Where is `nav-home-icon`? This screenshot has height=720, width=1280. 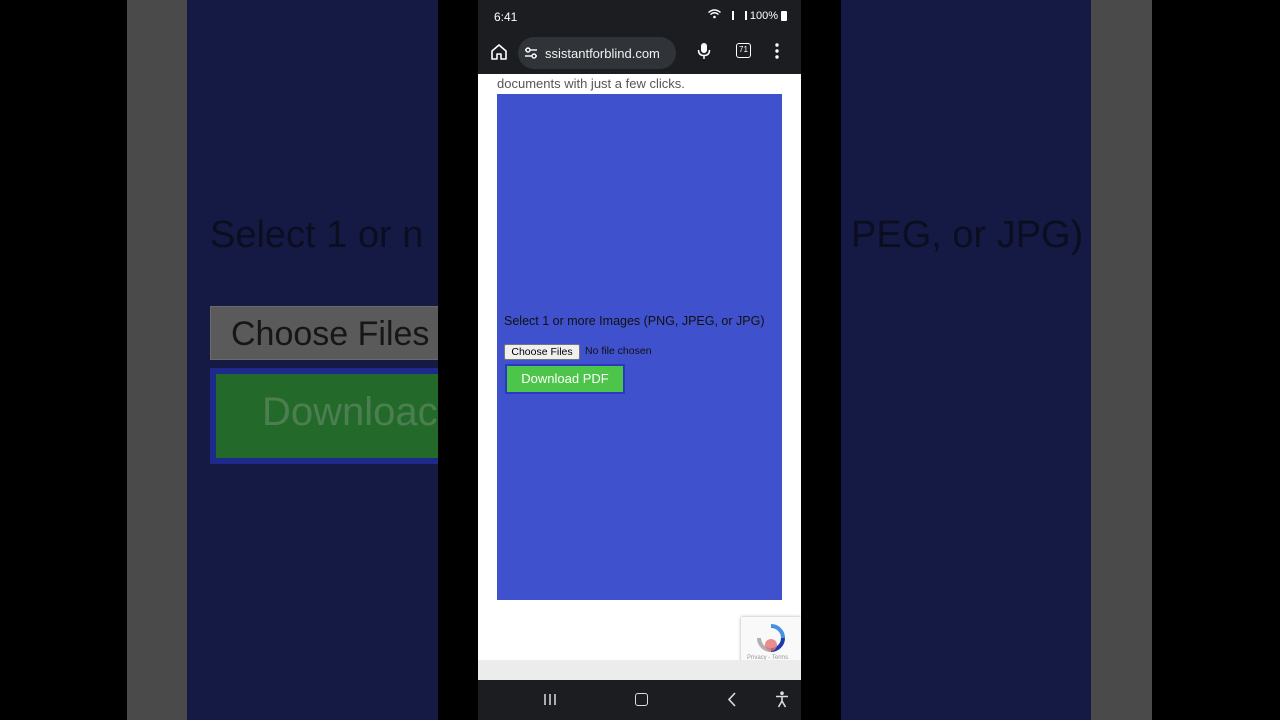
nav-home-icon is located at coordinates (641, 699).